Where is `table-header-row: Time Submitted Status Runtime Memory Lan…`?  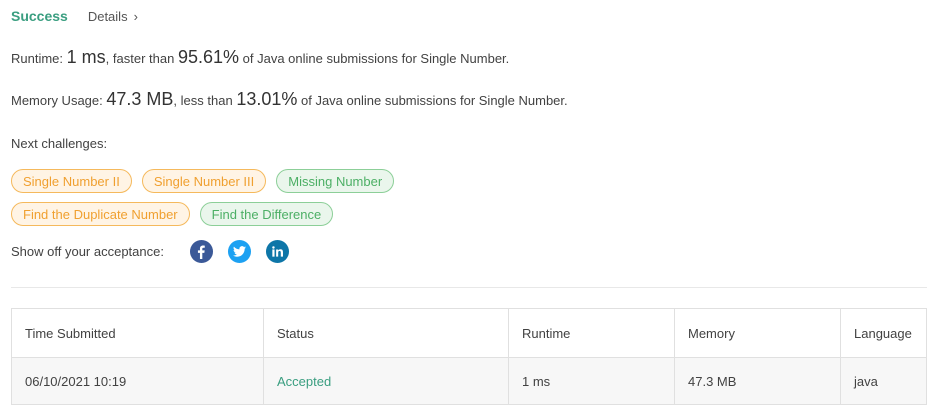 table-header-row: Time Submitted Status Runtime Memory Lan… is located at coordinates (469, 333).